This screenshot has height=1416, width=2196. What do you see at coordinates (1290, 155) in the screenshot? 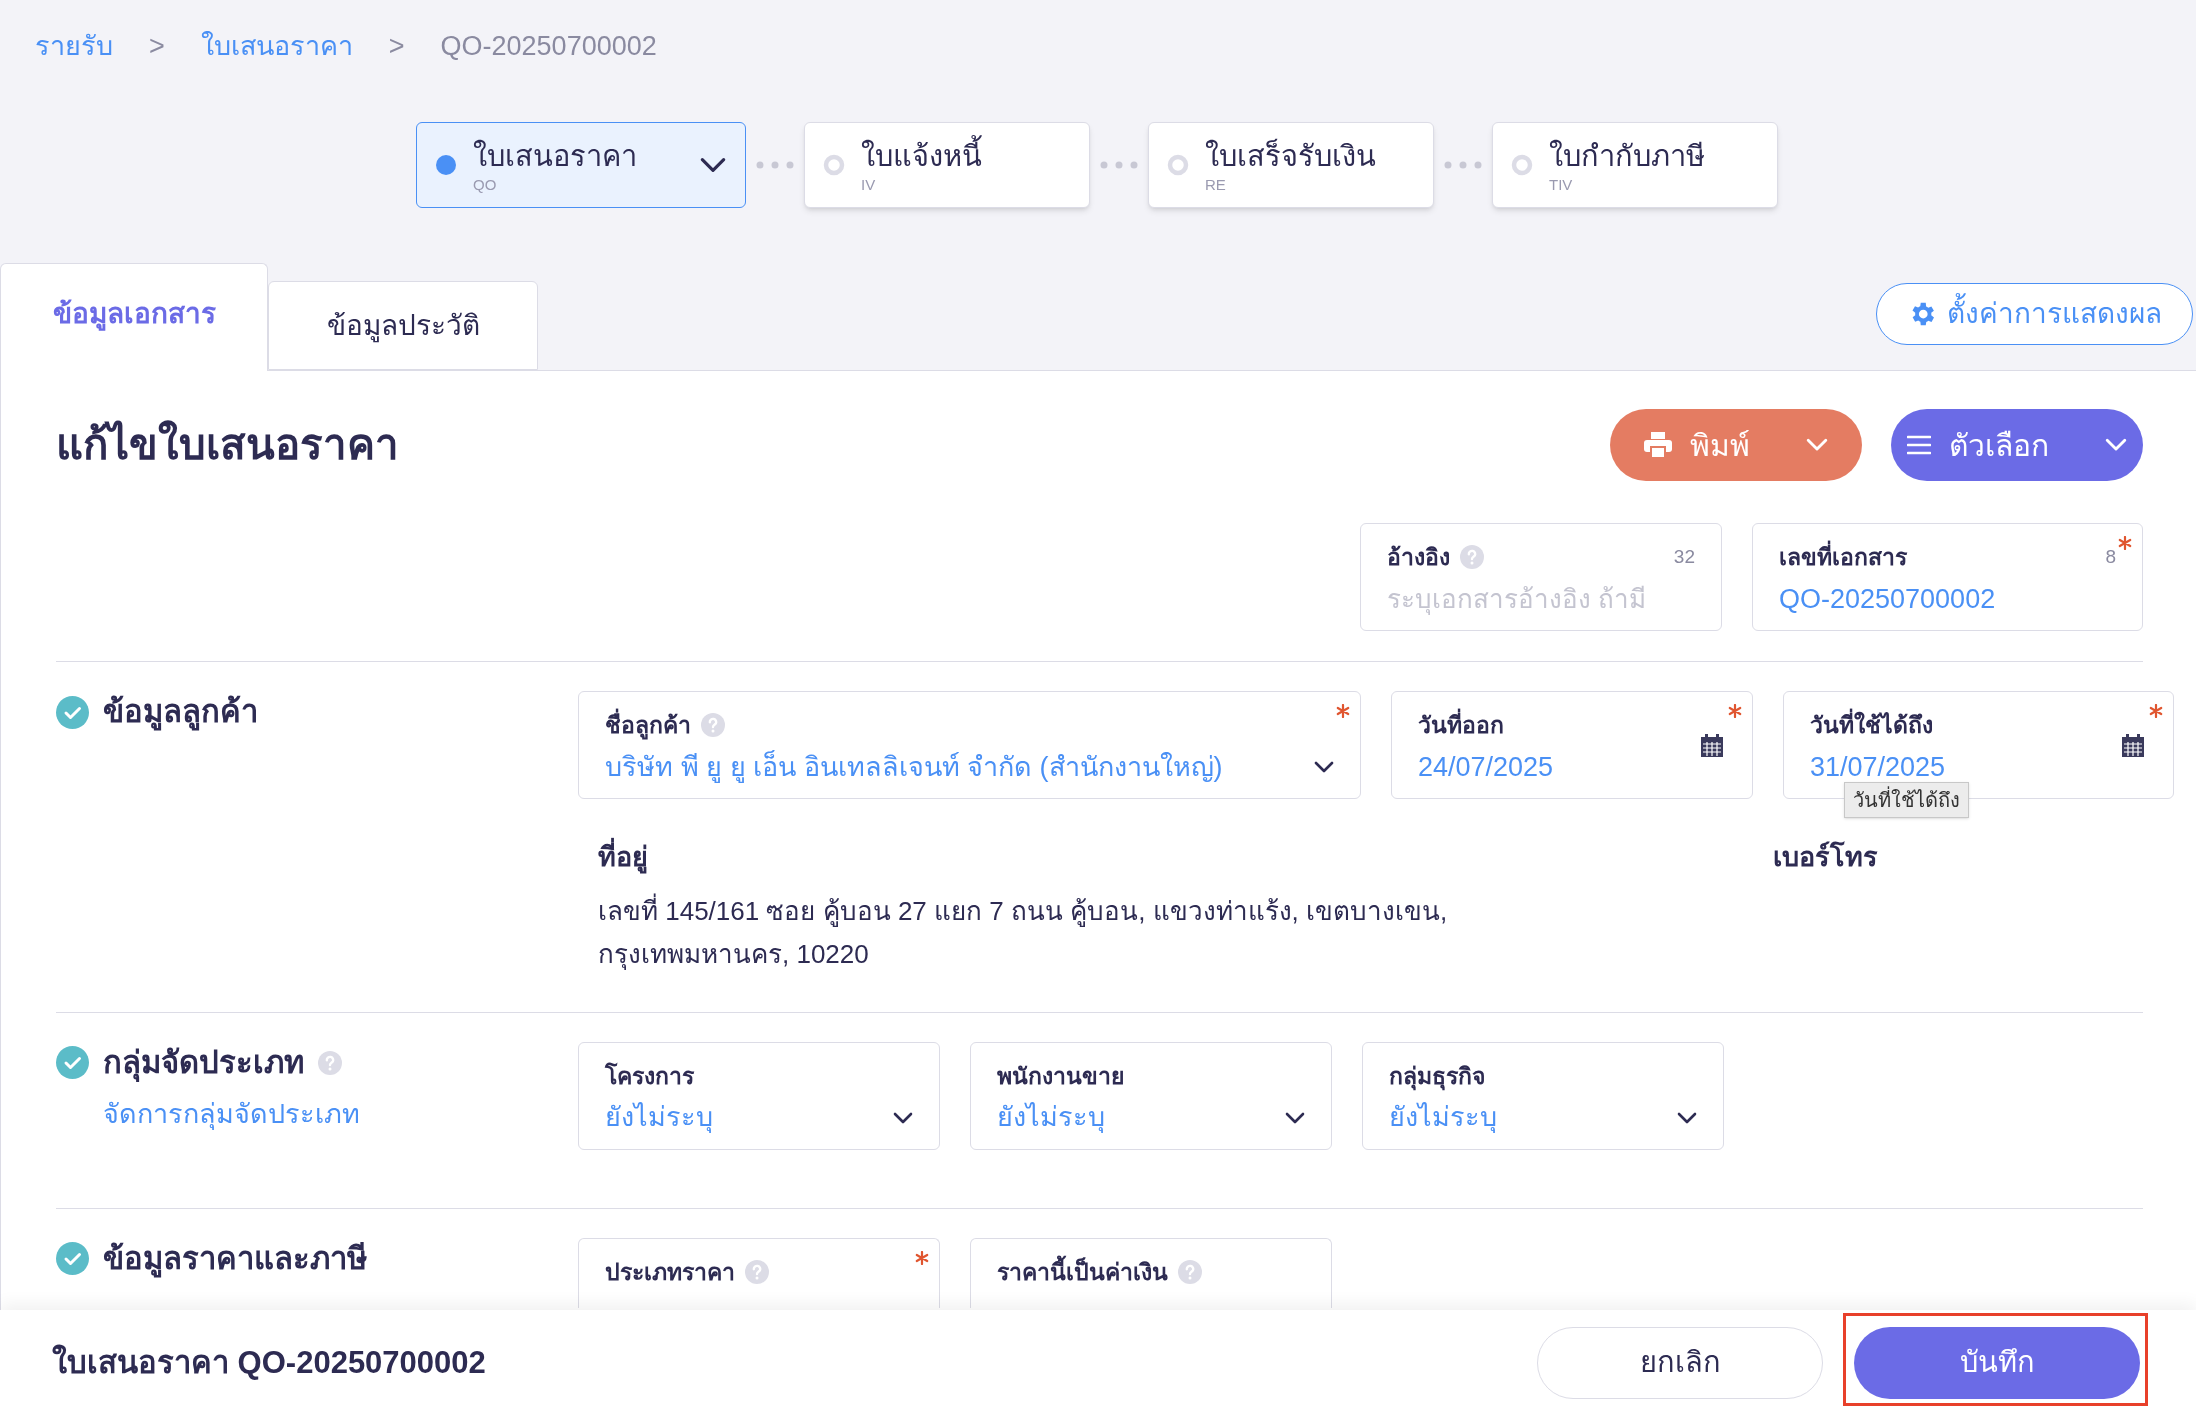
I see `step-label: ใบเสร็จรับเงิน` at bounding box center [1290, 155].